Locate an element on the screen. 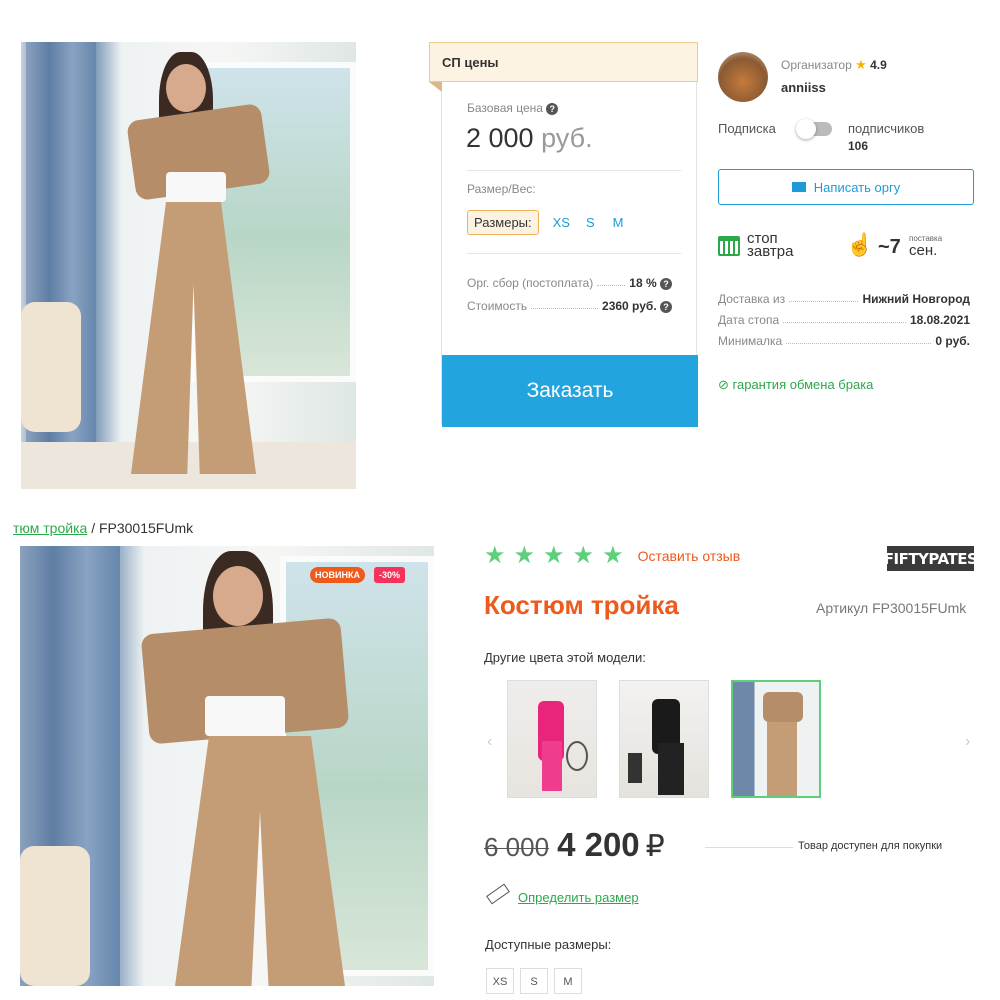  size-option-s: S is located at coordinates (590, 222).